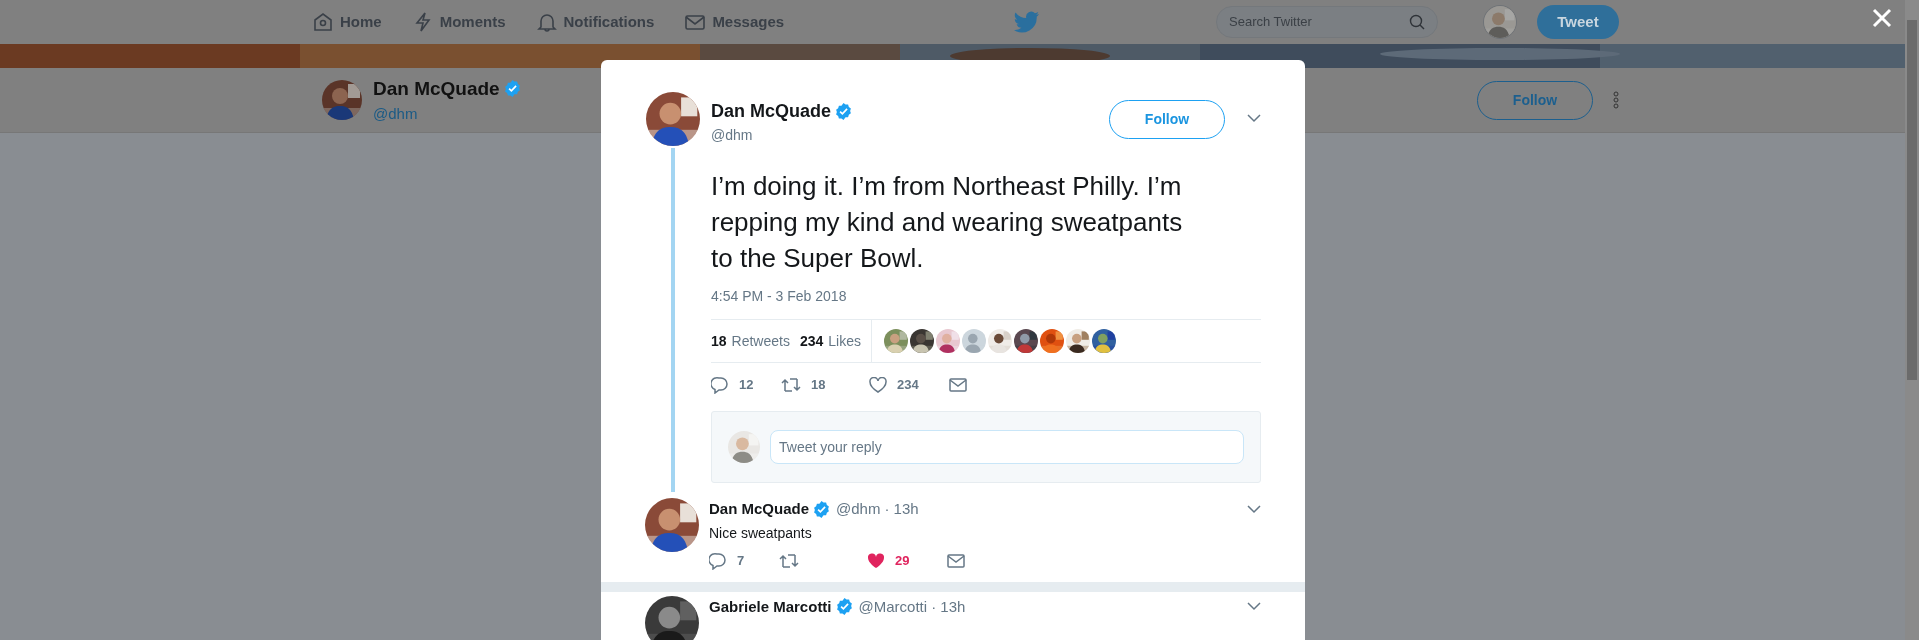  What do you see at coordinates (746, 385) in the screenshot?
I see `reply-count: 12` at bounding box center [746, 385].